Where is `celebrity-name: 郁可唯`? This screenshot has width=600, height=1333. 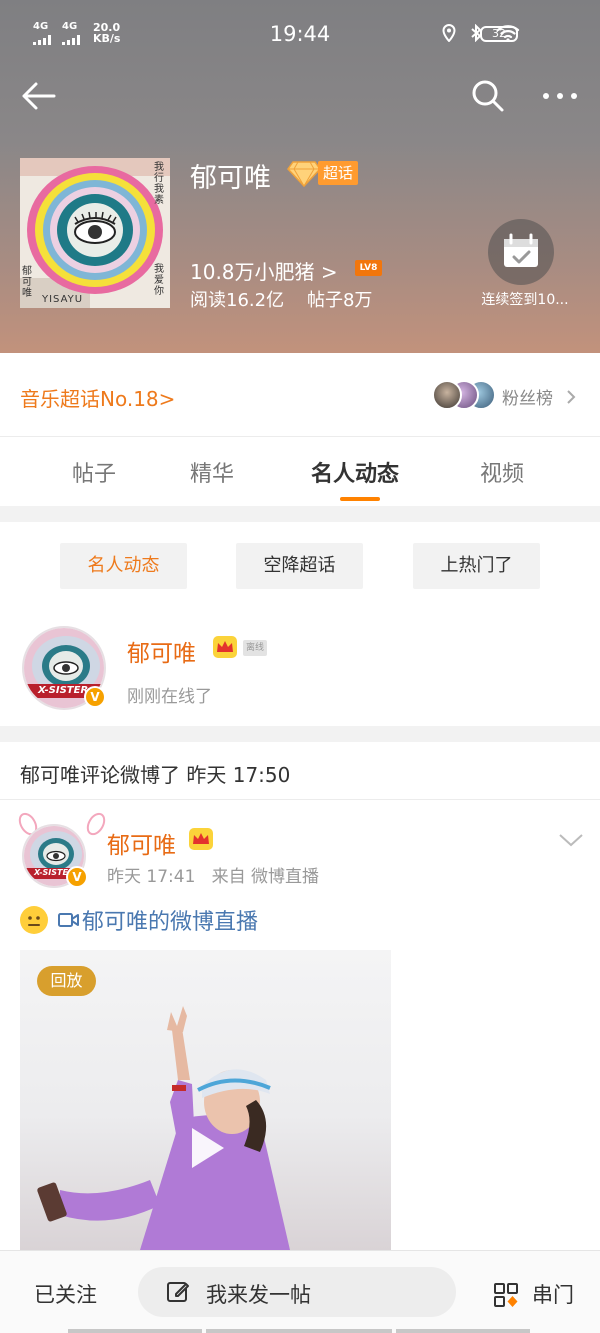
celebrity-name: 郁可唯 is located at coordinates (161, 651).